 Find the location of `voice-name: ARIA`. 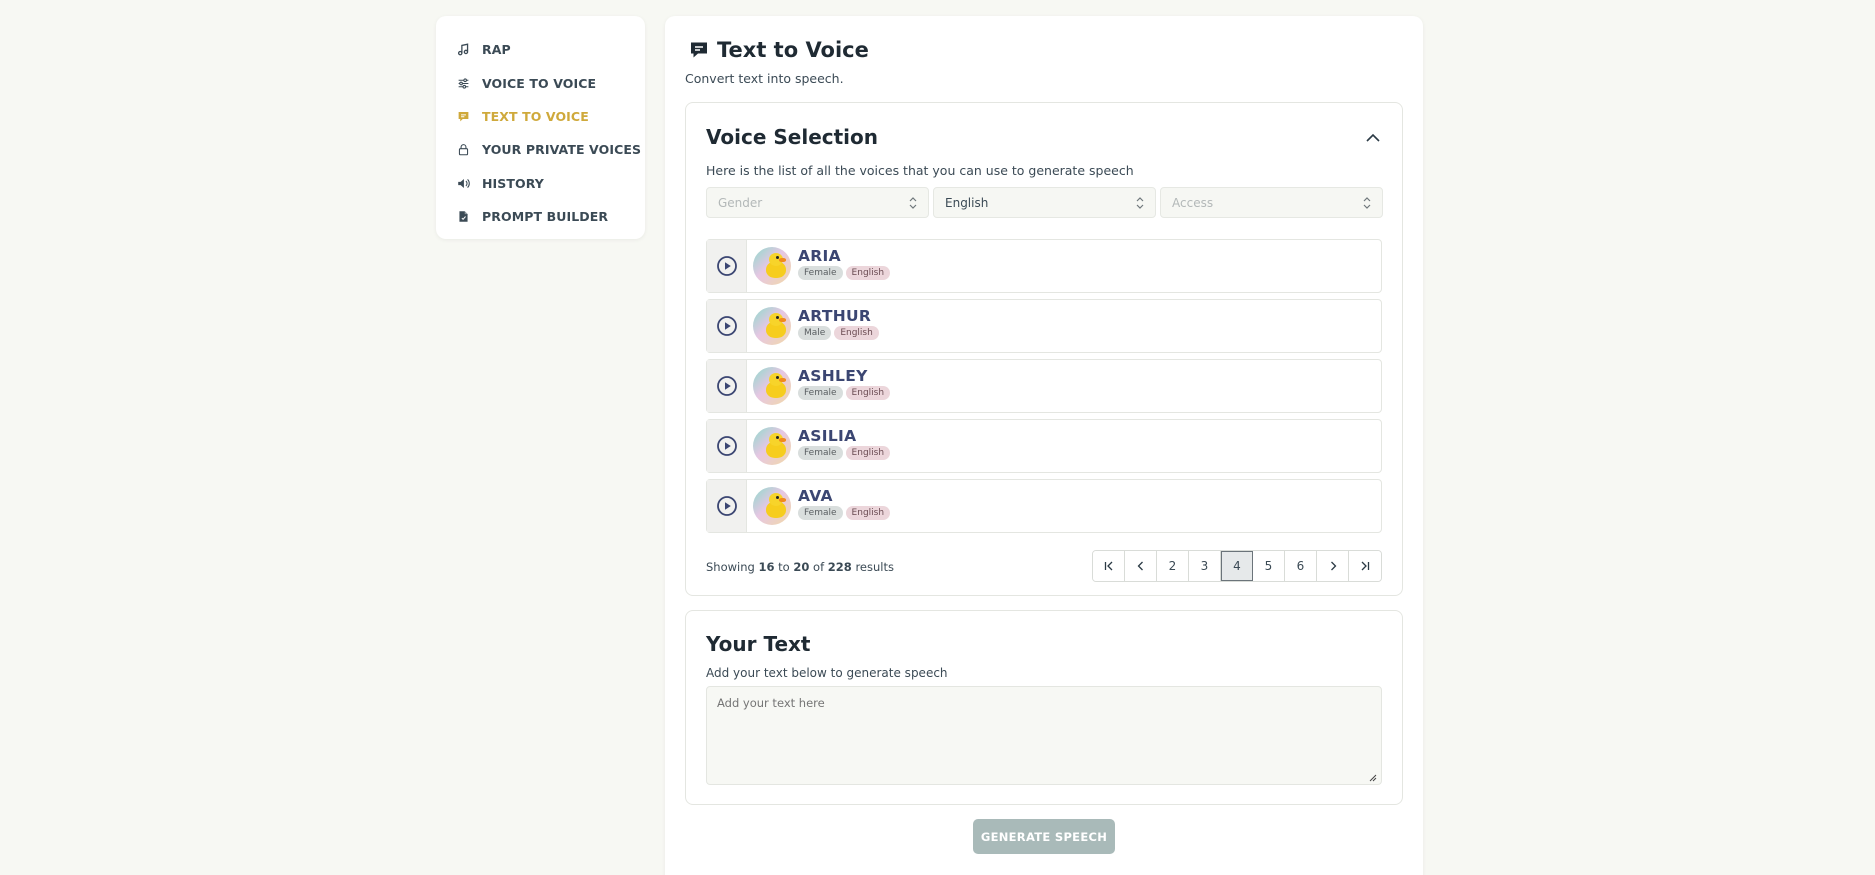

voice-name: ARIA is located at coordinates (819, 256).